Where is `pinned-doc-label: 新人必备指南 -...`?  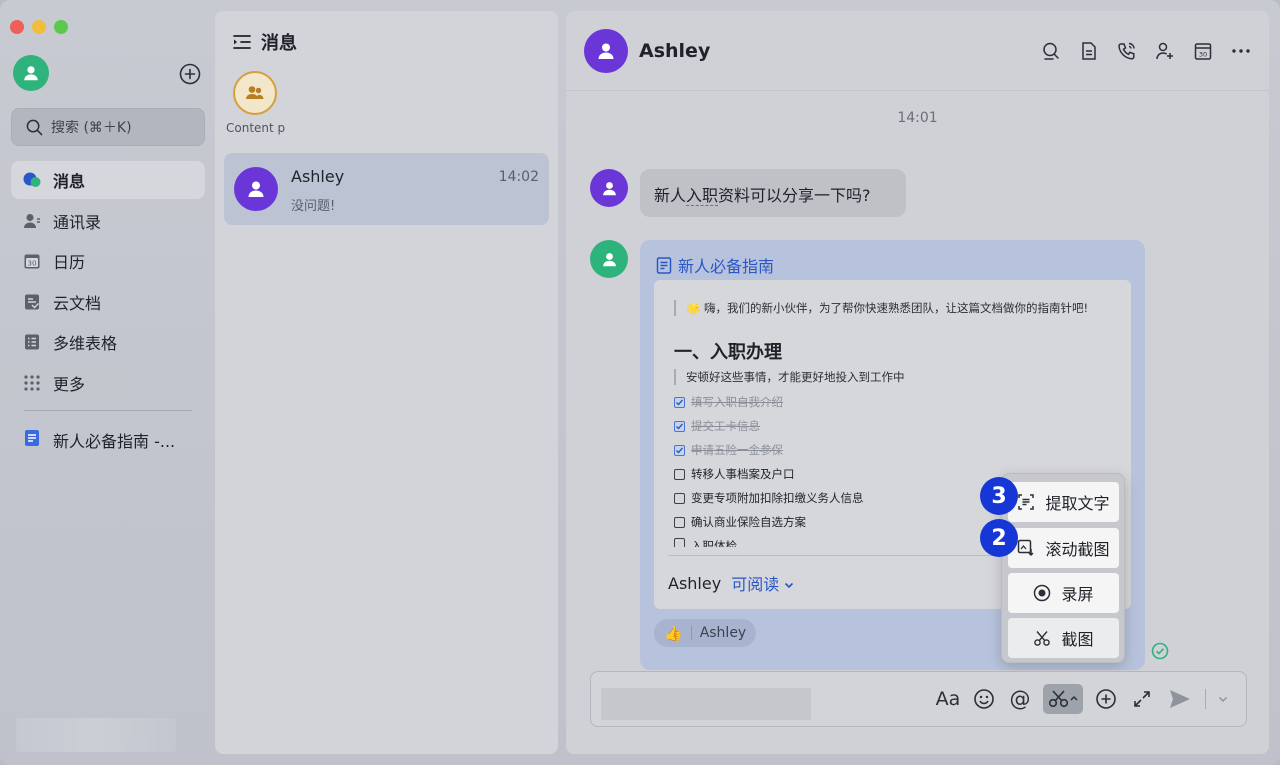
pinned-doc-label: 新人必备指南 -... is located at coordinates (114, 441).